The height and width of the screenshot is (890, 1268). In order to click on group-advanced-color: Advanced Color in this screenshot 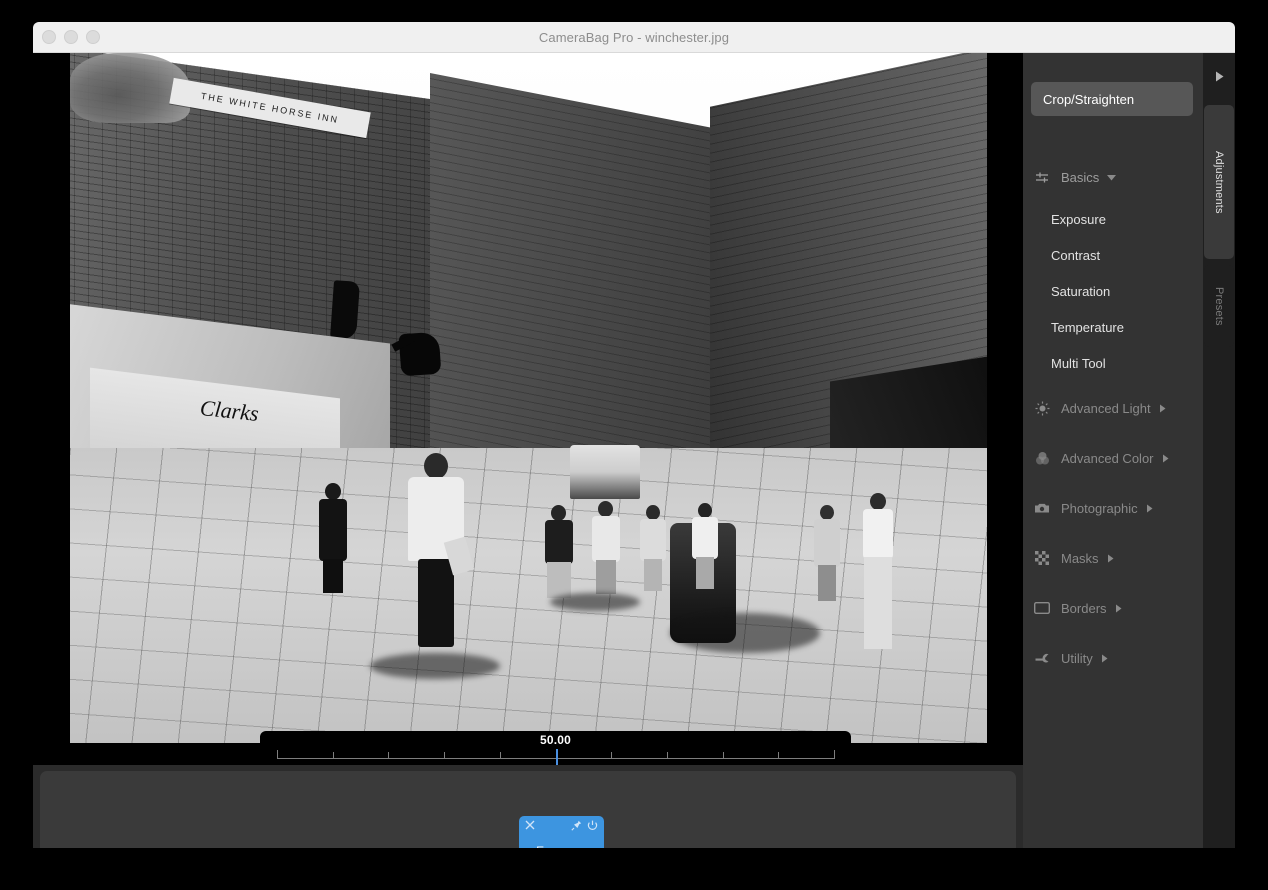, I will do `click(1113, 458)`.